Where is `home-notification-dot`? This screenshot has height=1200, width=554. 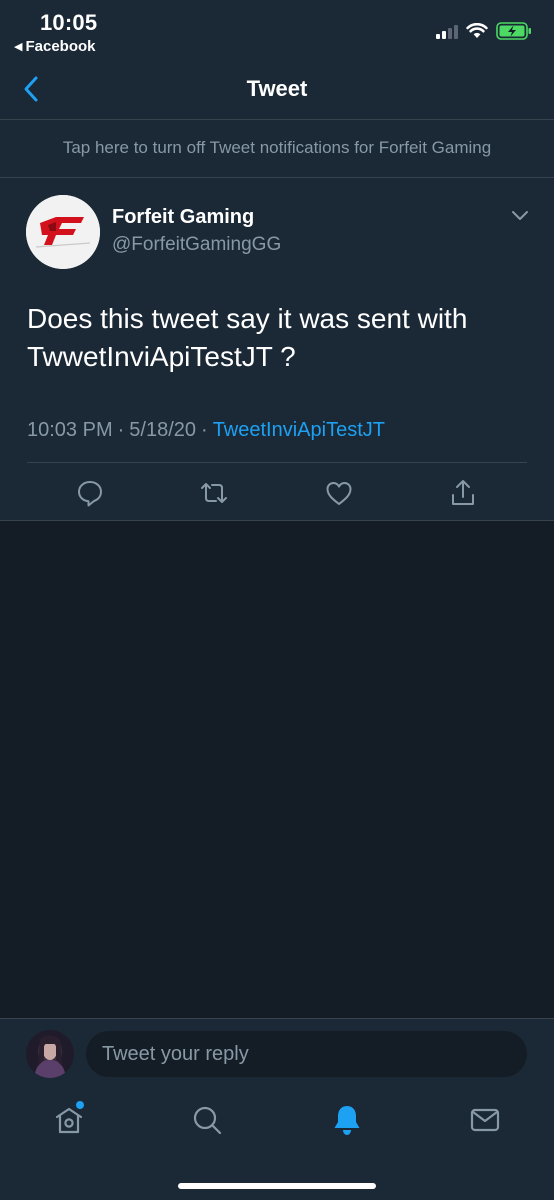
home-notification-dot is located at coordinates (80, 1105).